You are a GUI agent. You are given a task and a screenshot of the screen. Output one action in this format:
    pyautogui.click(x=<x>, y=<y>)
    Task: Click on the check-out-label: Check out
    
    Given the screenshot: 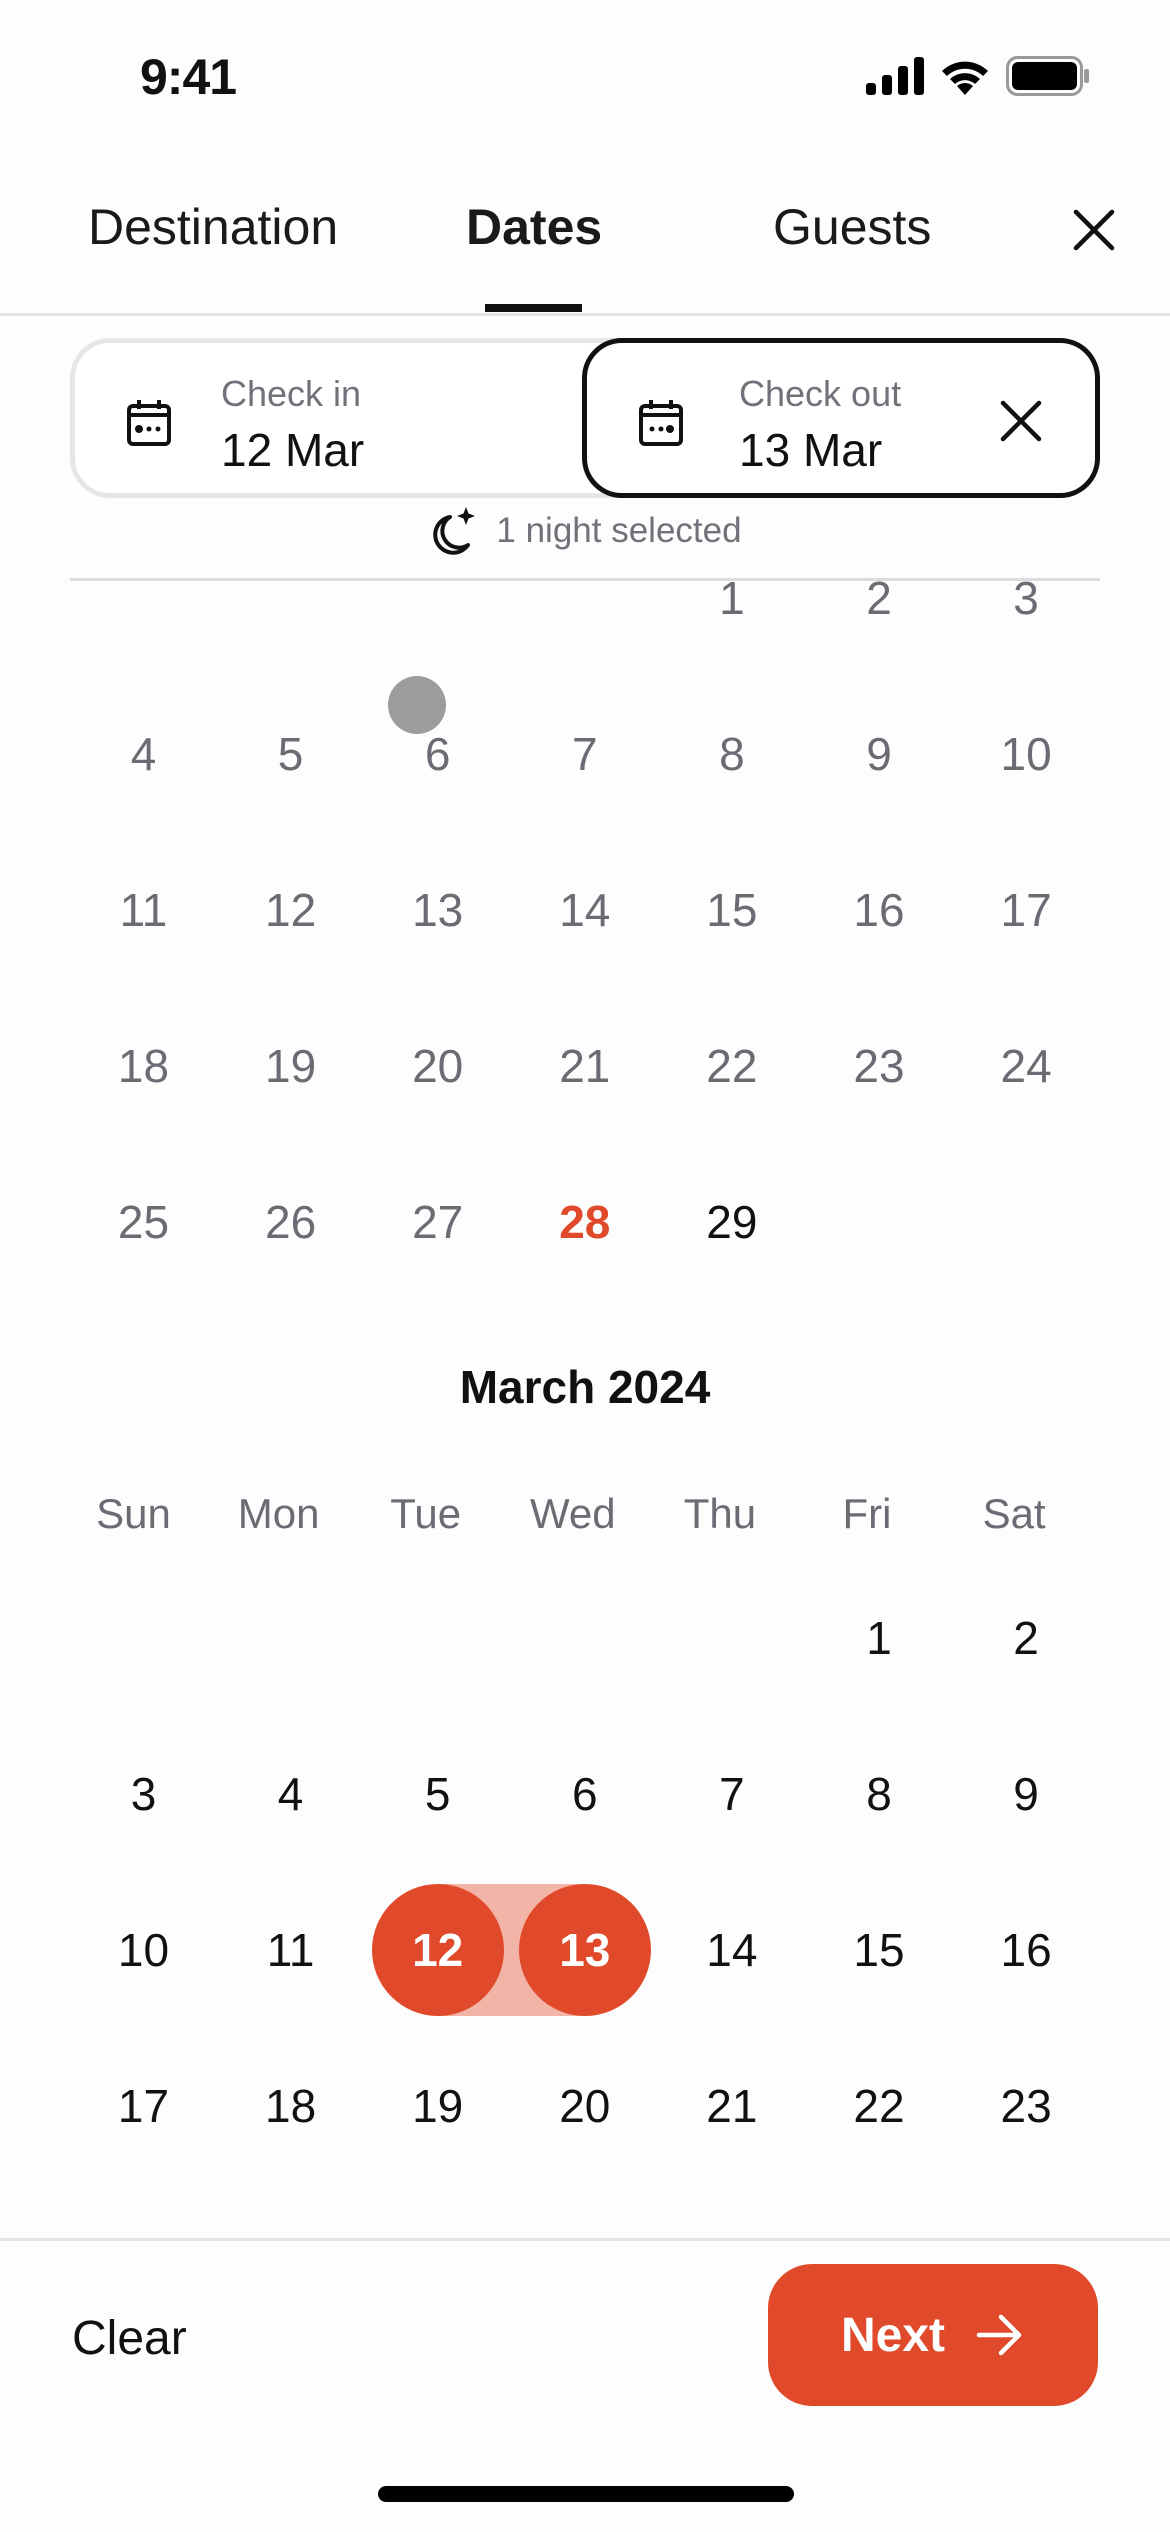 What is the action you would take?
    pyautogui.click(x=820, y=393)
    